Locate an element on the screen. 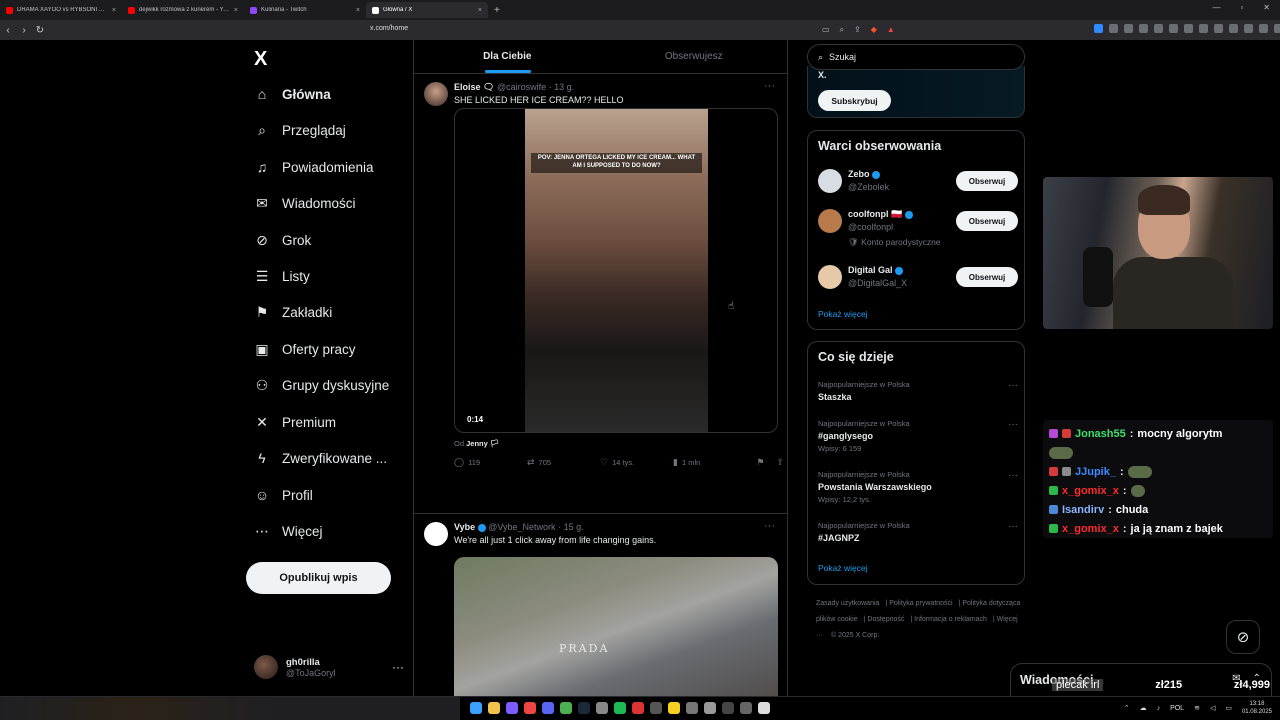 The width and height of the screenshot is (1280, 720). close-window-icon: ✕ is located at coordinates (1266, 7).